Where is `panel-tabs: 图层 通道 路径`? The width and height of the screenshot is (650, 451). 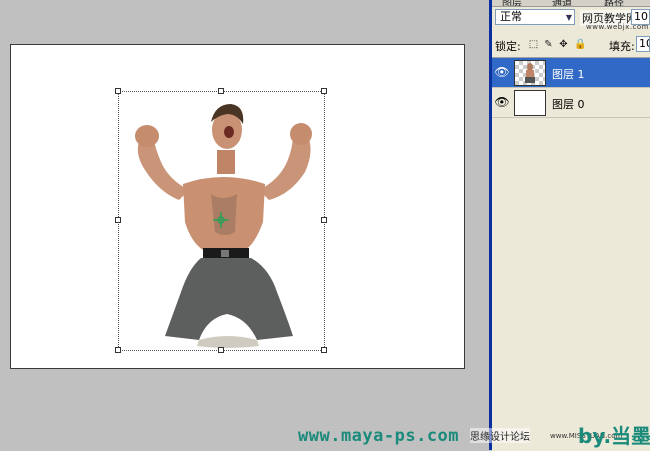 panel-tabs: 图层 通道 路径 is located at coordinates (571, 3).